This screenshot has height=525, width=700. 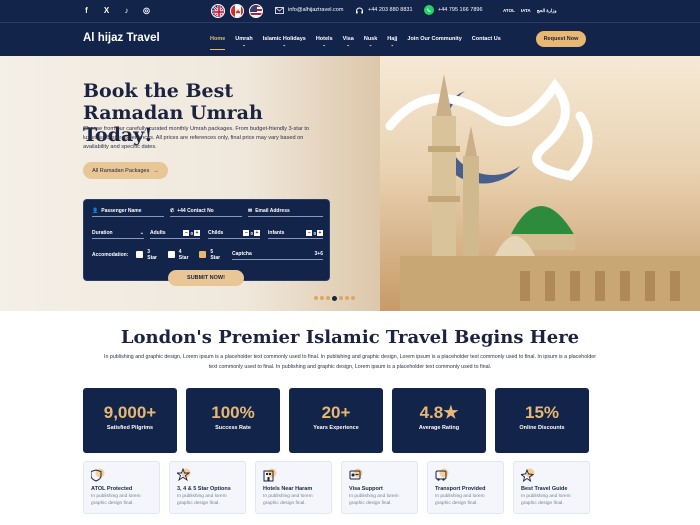 What do you see at coordinates (439, 412) in the screenshot?
I see `stat-number: 4.8★` at bounding box center [439, 412].